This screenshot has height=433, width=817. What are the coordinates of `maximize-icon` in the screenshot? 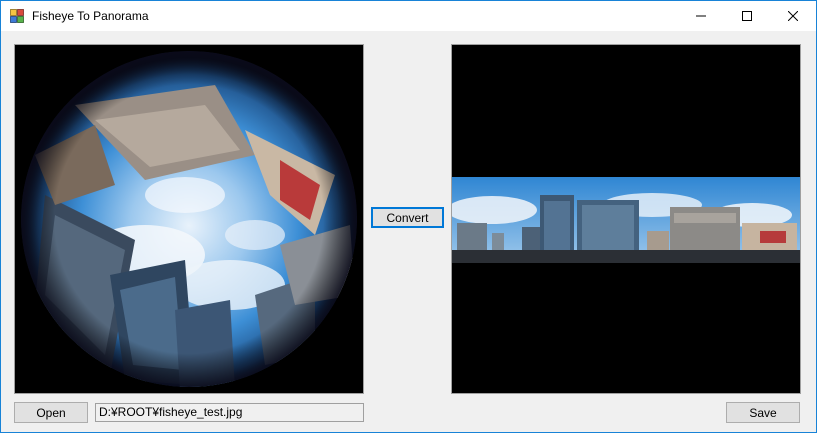 It's located at (747, 16).